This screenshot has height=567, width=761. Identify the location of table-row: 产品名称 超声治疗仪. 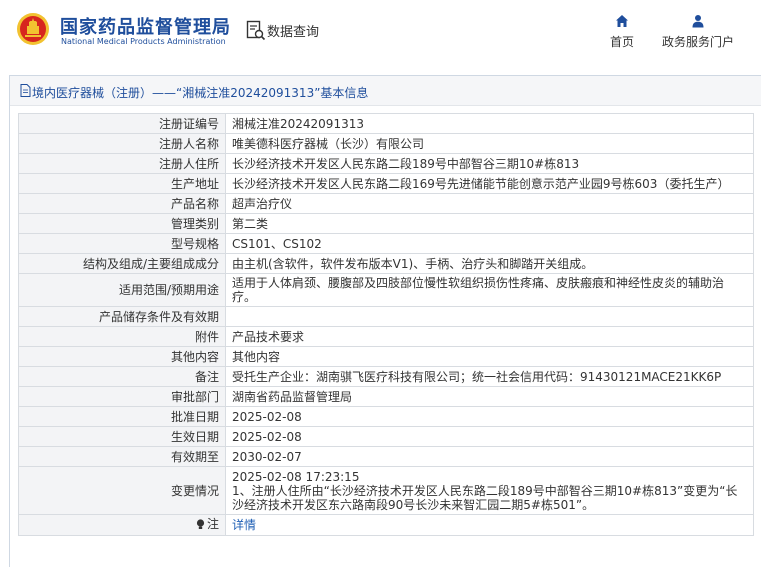
(386, 203).